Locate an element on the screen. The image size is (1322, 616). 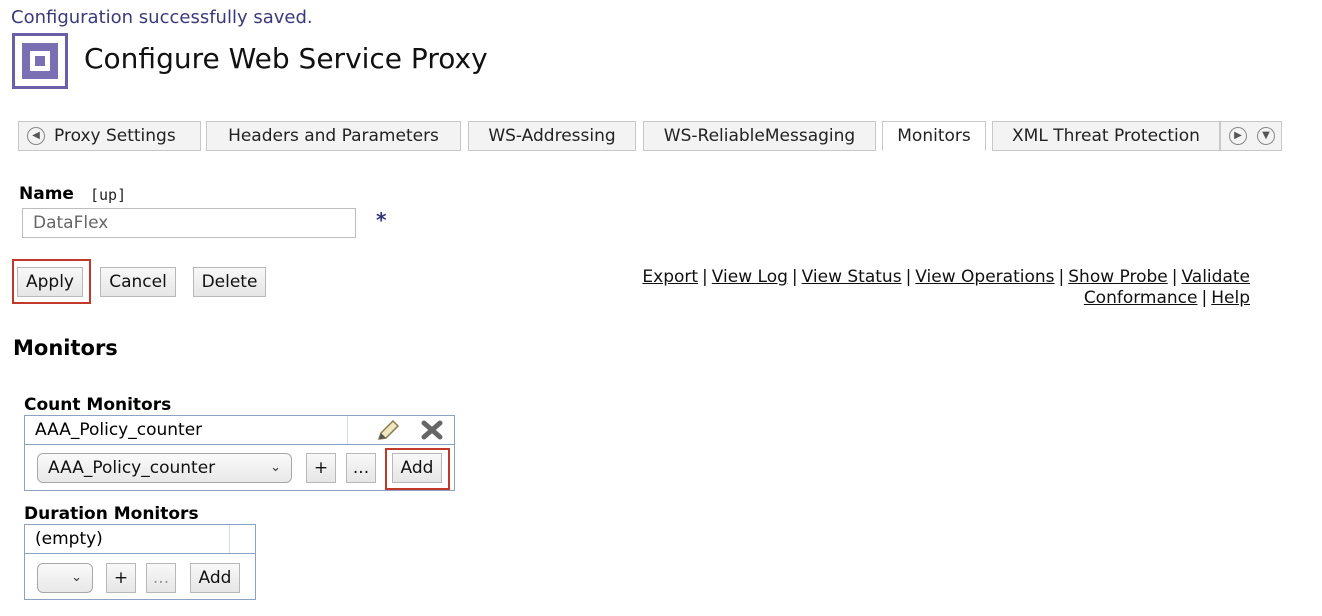
name-status: [up] is located at coordinates (108, 195).